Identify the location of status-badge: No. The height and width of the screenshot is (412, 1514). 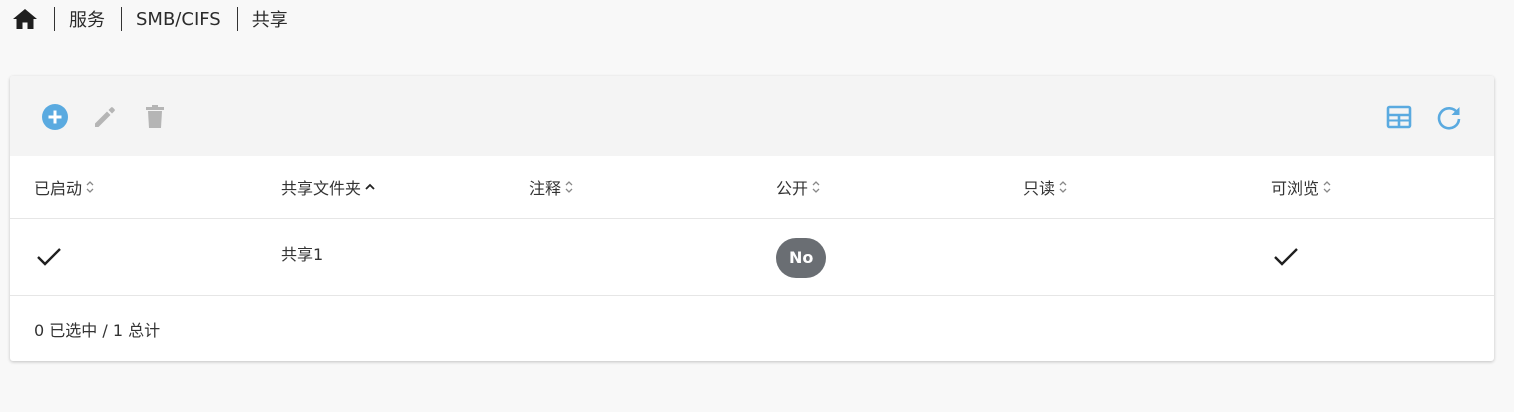
(801, 257).